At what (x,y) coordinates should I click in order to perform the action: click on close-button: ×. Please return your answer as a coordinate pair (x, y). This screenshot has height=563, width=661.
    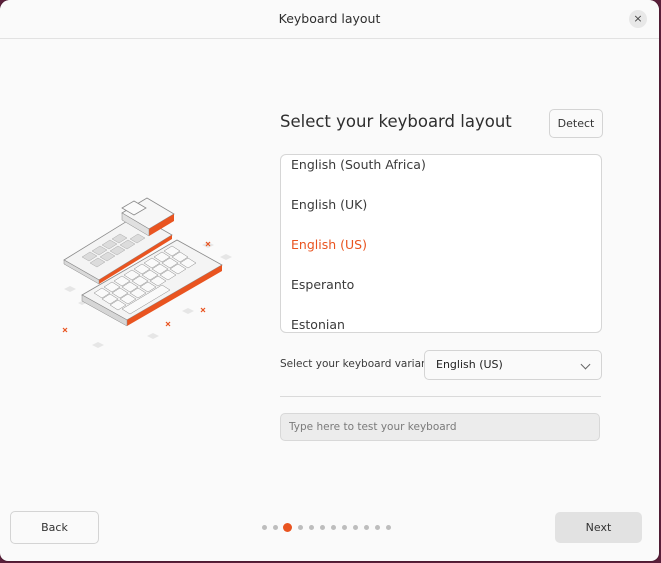
    Looking at the image, I should click on (638, 19).